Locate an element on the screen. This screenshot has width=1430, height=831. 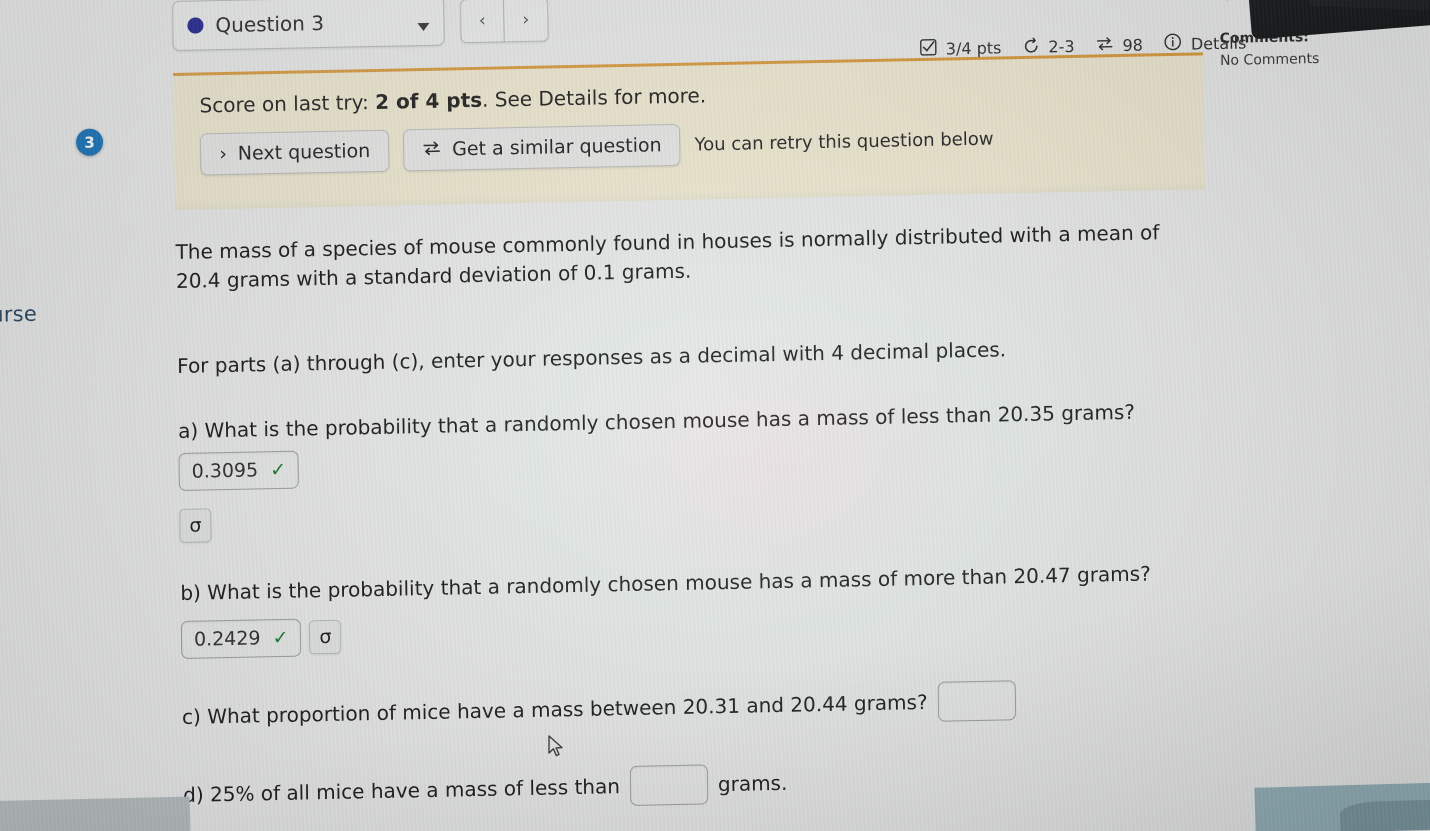
part-a-answer-input: 0.3095 ✓ is located at coordinates (239, 470).